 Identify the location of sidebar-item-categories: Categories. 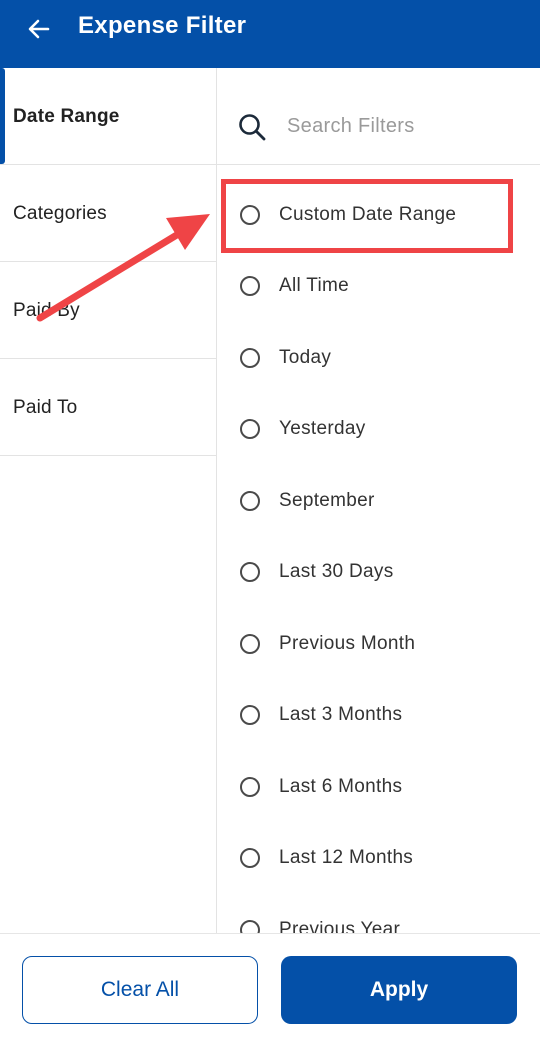
(108, 213).